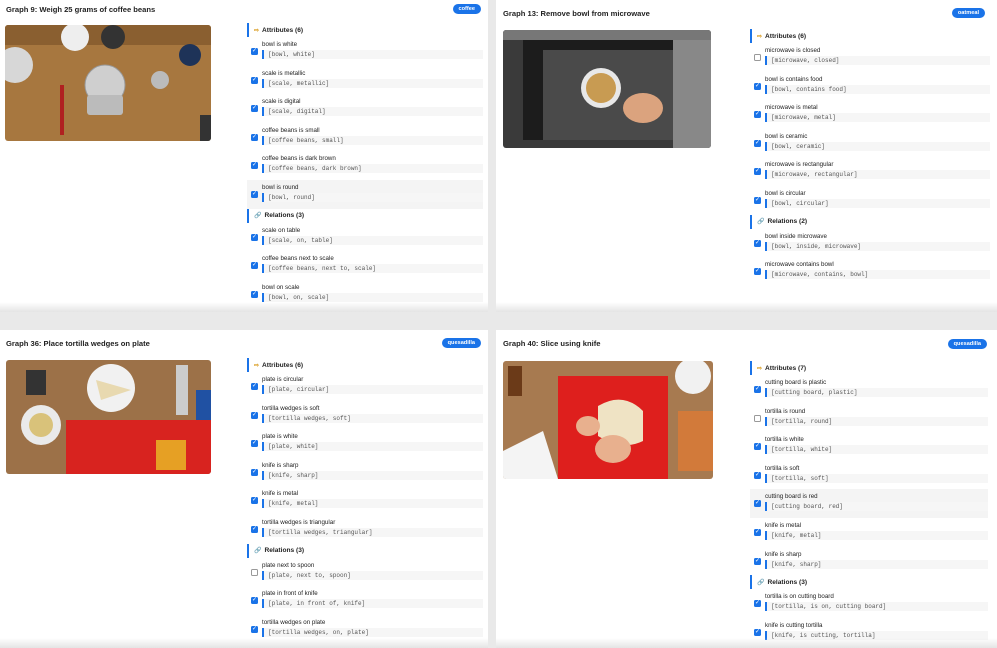 This screenshot has height=648, width=997. What do you see at coordinates (870, 143) in the screenshot?
I see `attribute-item: ✓ bowl is ceramic [bowl, ceramic]` at bounding box center [870, 143].